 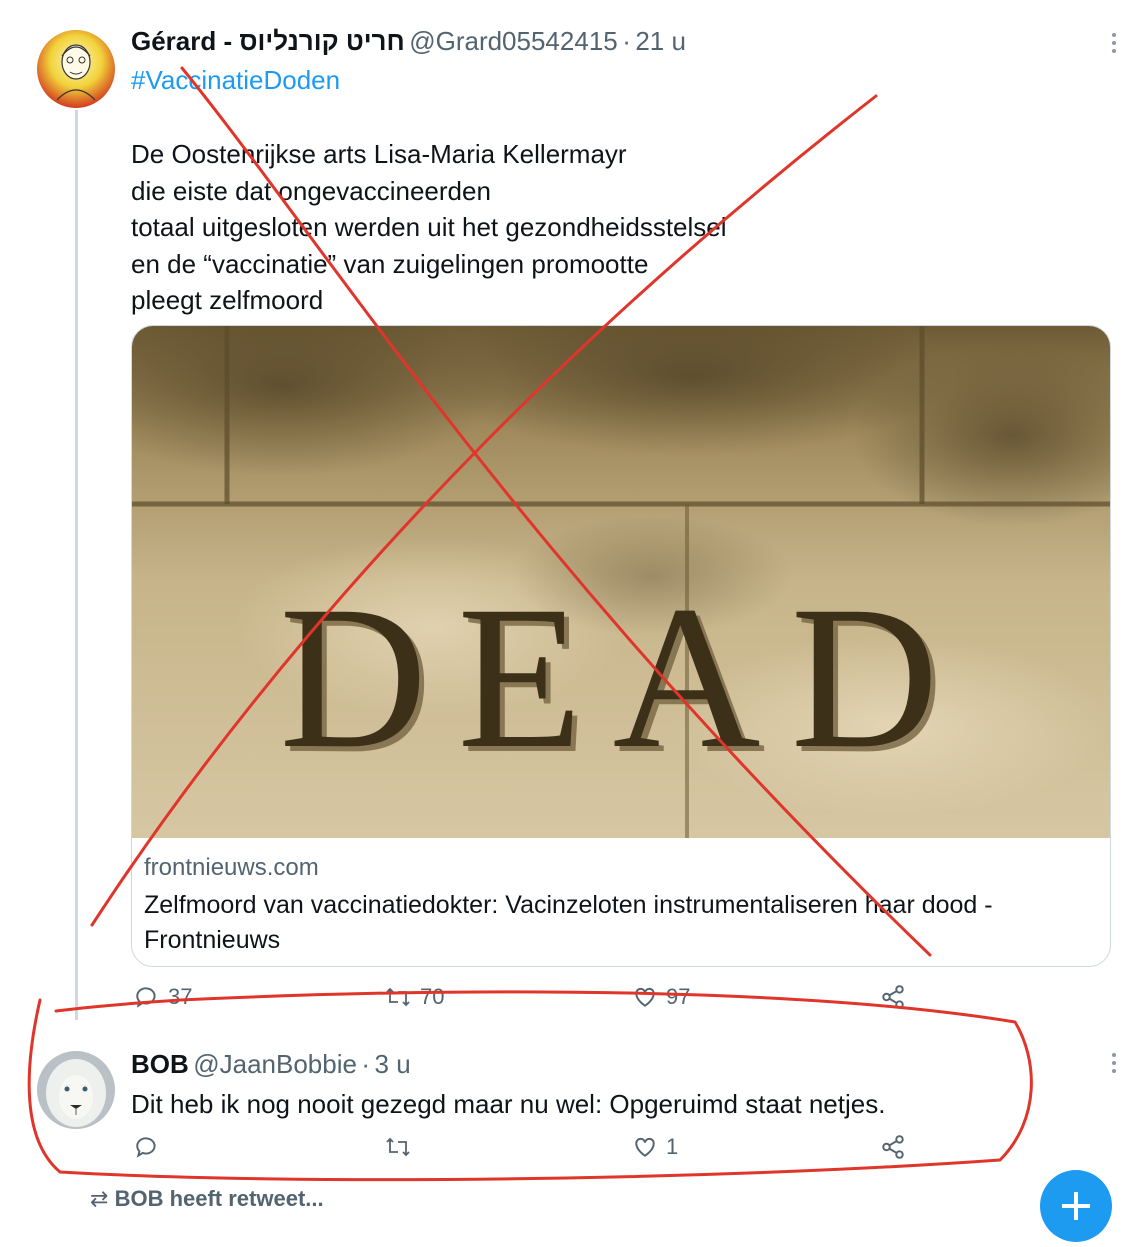 What do you see at coordinates (235, 80) in the screenshot?
I see `hashtag-link: #VaccinatieDoden` at bounding box center [235, 80].